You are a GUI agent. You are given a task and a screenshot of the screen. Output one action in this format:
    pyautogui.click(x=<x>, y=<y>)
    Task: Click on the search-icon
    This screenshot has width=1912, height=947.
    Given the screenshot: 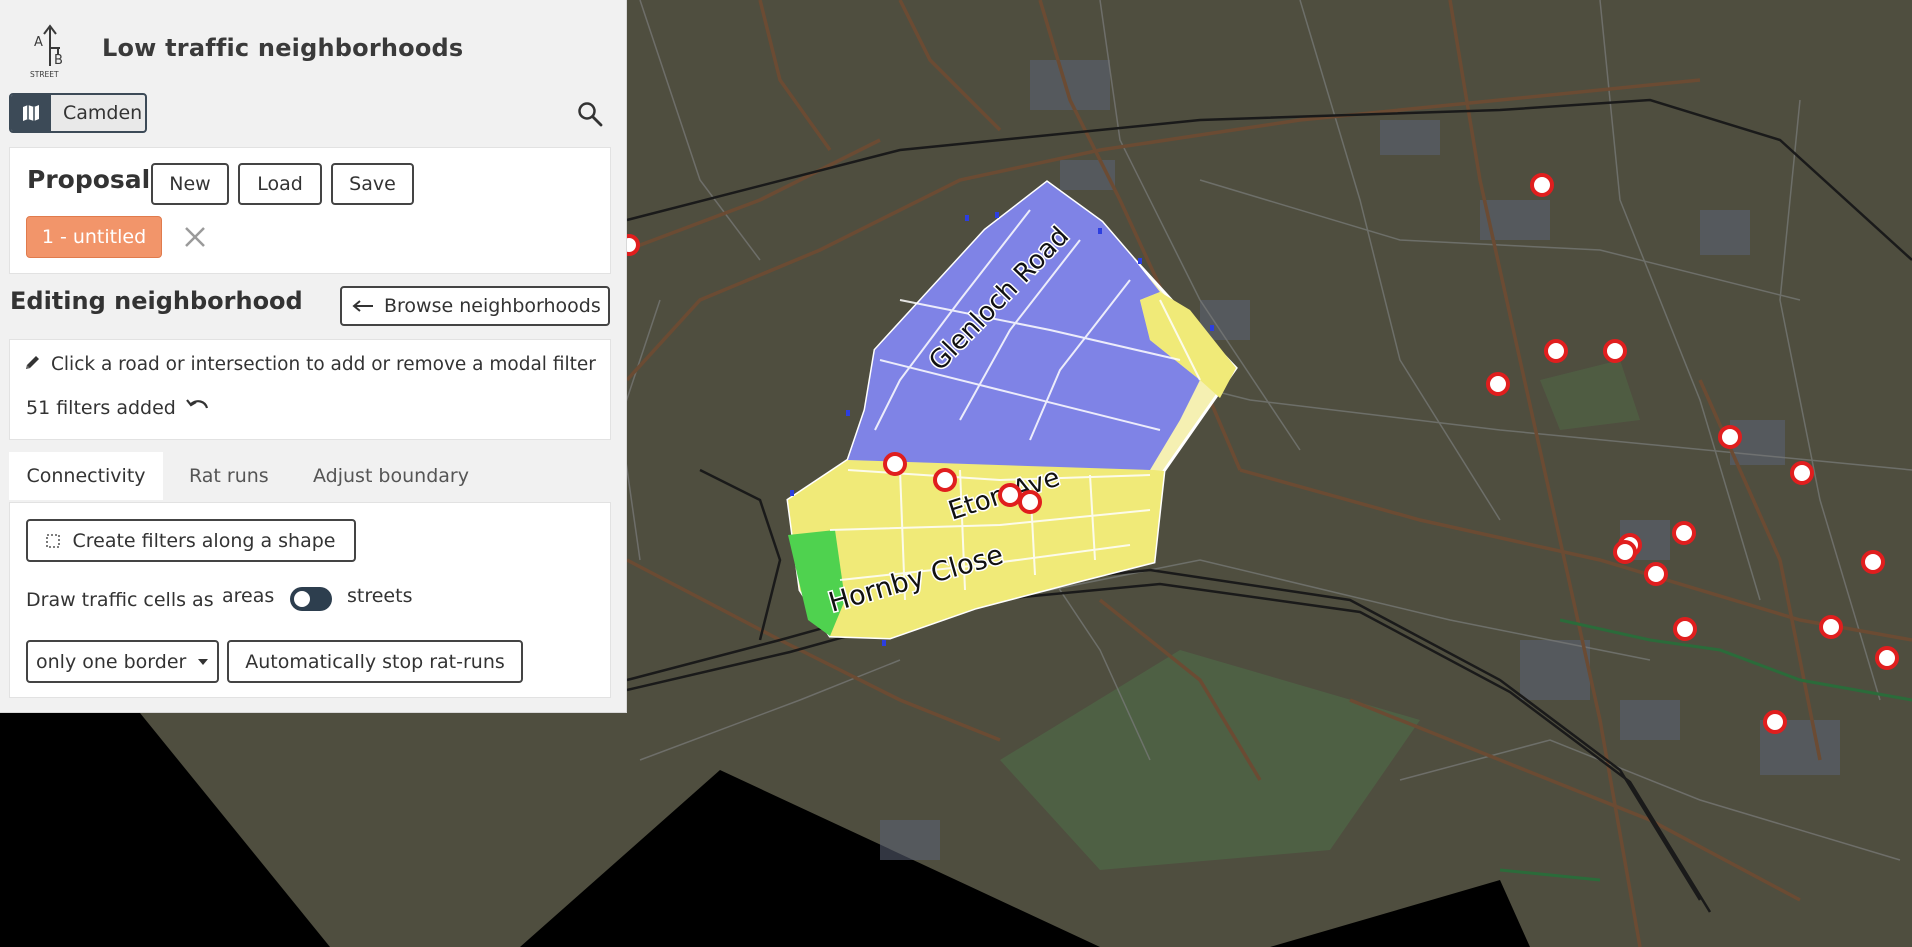 What is the action you would take?
    pyautogui.click(x=590, y=114)
    